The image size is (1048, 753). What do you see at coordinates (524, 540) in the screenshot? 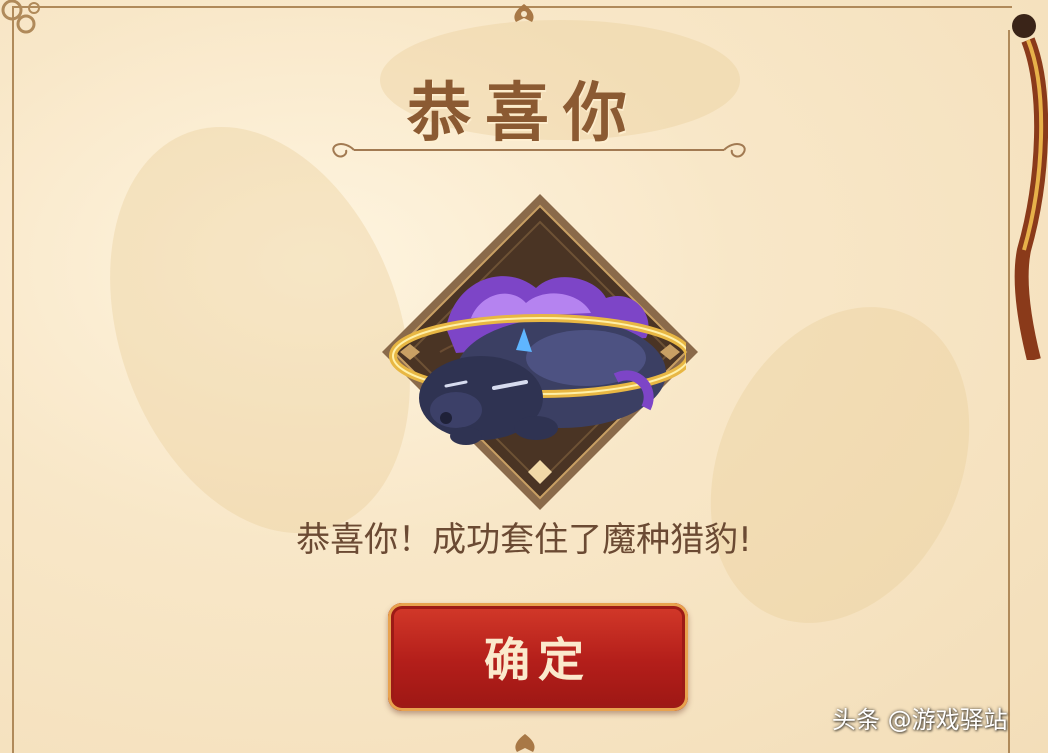
I see `reward-message: 恭喜你！成功套住了魔种猎豹!` at bounding box center [524, 540].